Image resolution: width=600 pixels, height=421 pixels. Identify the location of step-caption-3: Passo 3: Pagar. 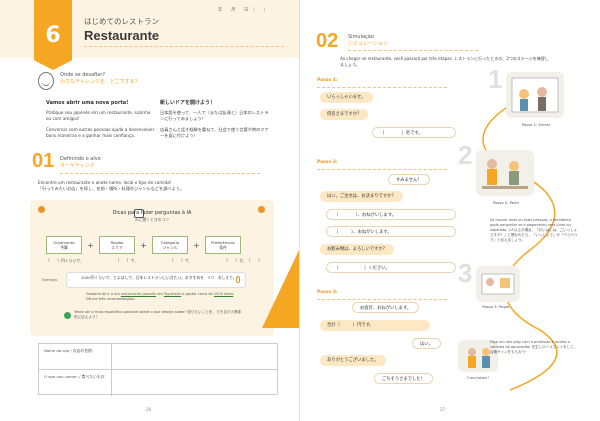
(496, 306).